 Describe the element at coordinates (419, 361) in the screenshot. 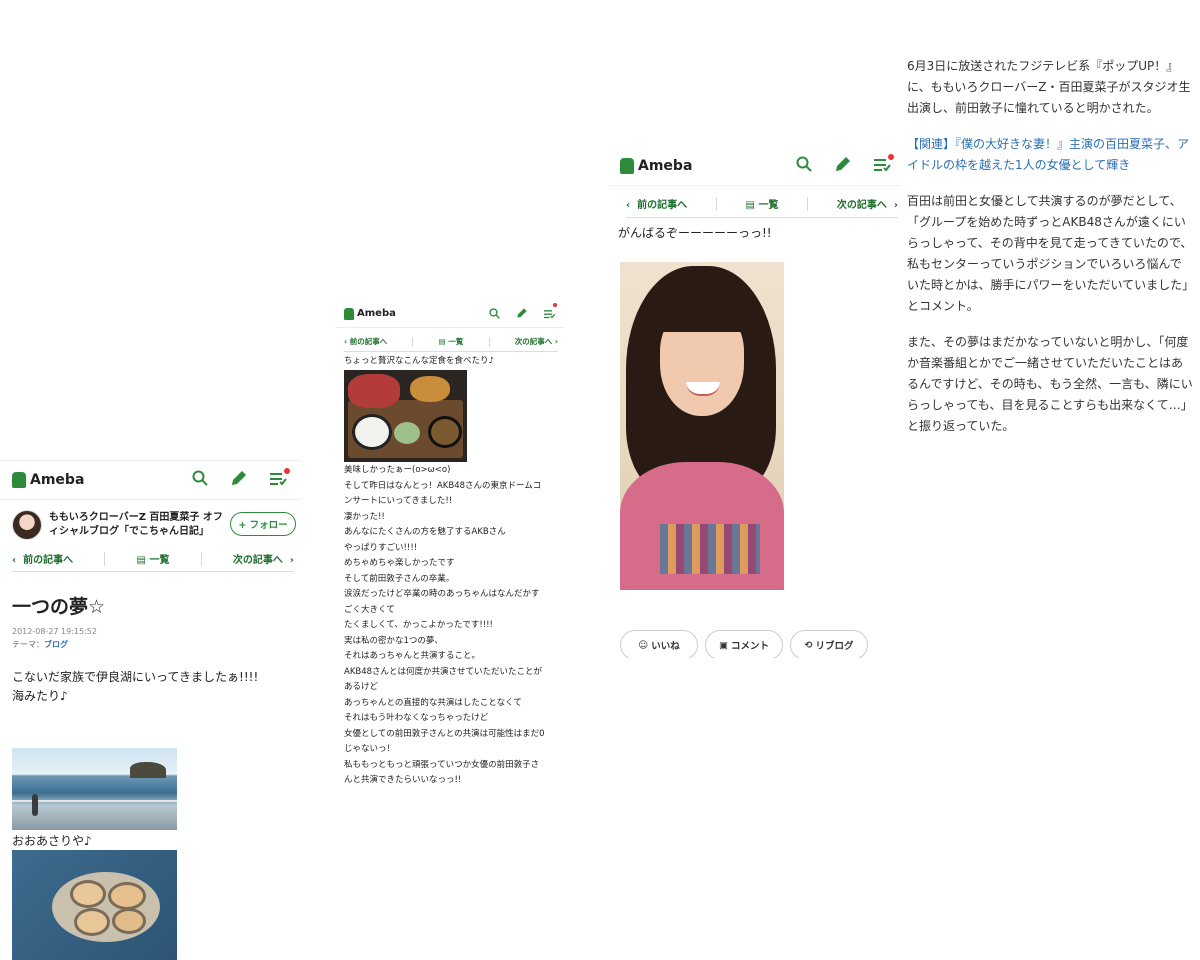

I see `article-line: ちょっと贅沢なこんな定食を食べたり♪` at that location.